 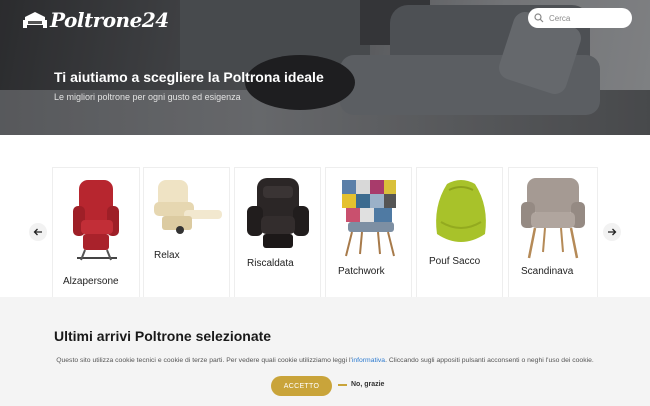 I want to click on category-image-pouf-sacco, so click(x=461, y=211).